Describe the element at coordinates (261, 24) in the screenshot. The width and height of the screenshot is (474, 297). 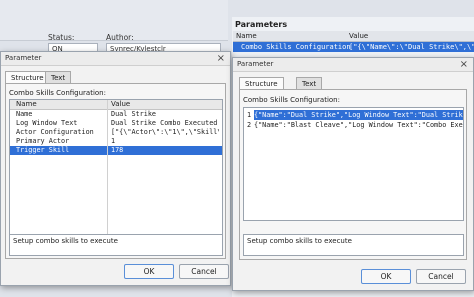
I see `parameters-title: Parameters` at that location.